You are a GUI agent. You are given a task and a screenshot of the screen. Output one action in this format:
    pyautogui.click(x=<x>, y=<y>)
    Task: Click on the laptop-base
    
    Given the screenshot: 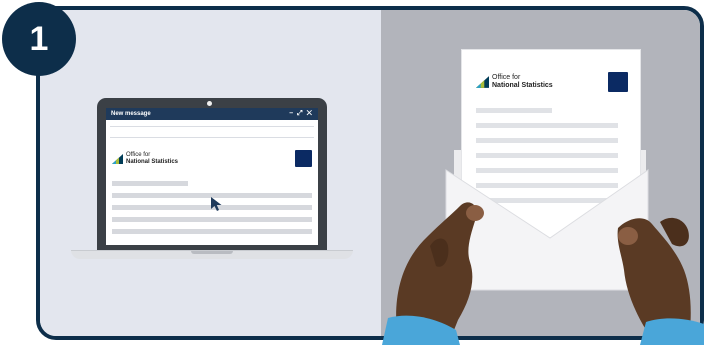 What is the action you would take?
    pyautogui.click(x=212, y=254)
    